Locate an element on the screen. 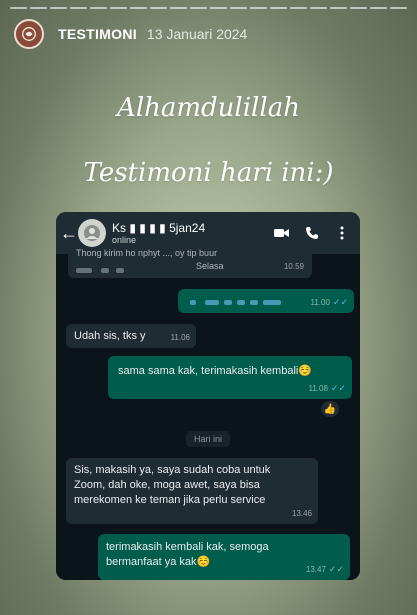  message-time: 11.06 is located at coordinates (180, 337).